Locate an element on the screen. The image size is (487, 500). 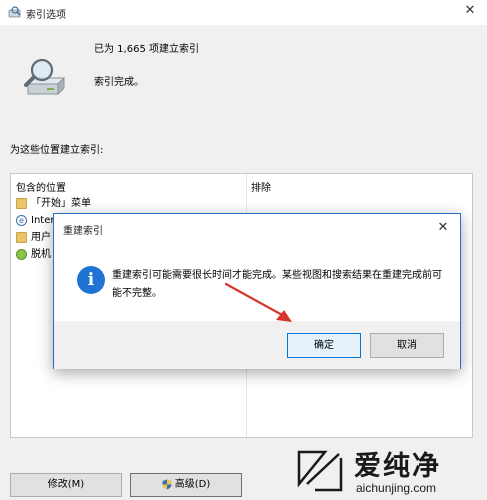
dialog-close-icon: ✕ is located at coordinates (443, 228).